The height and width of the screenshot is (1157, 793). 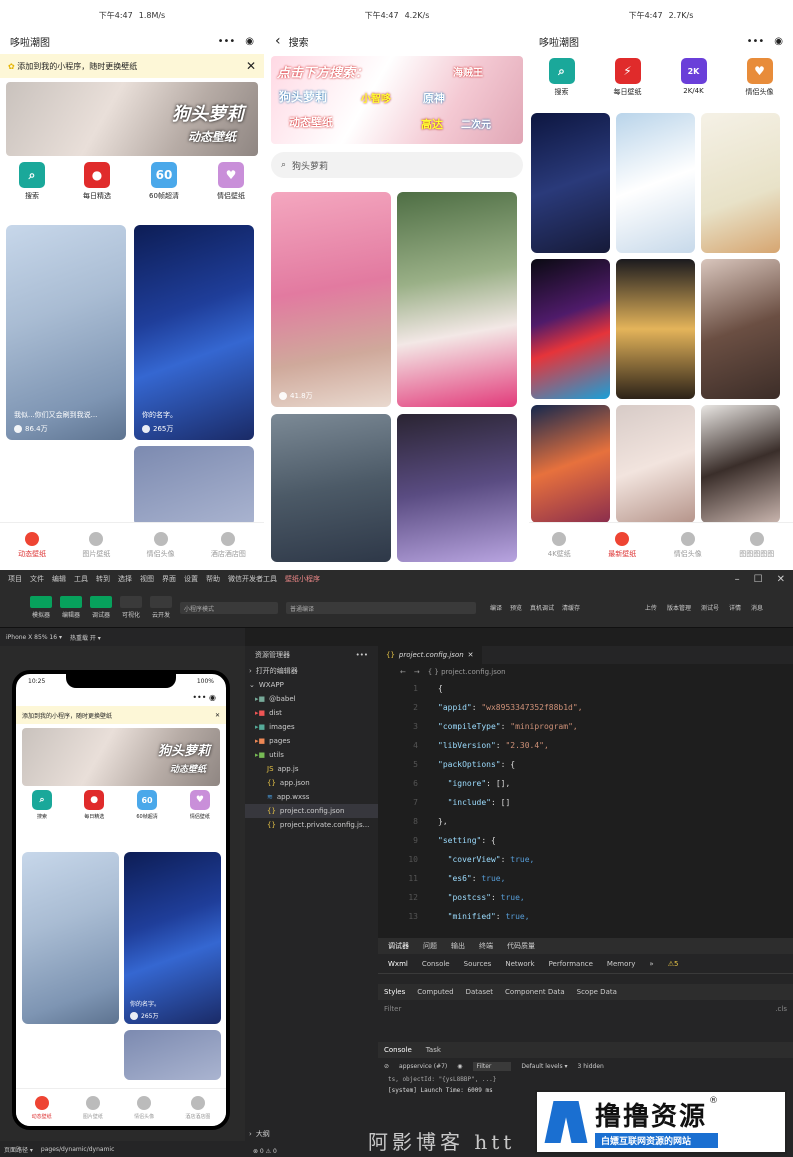 I want to click on editor-tab: {} project.config.json ✕, so click(x=430, y=655).